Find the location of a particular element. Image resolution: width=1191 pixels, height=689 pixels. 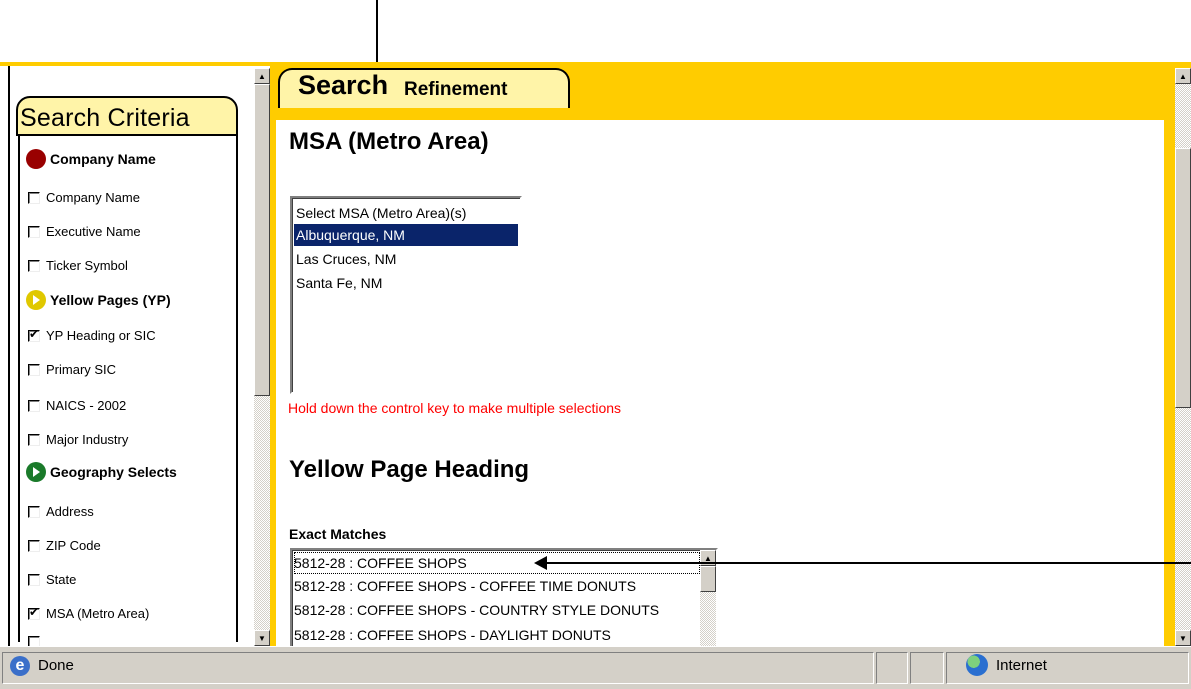

annotation-arrowhead-left is located at coordinates (540, 563).